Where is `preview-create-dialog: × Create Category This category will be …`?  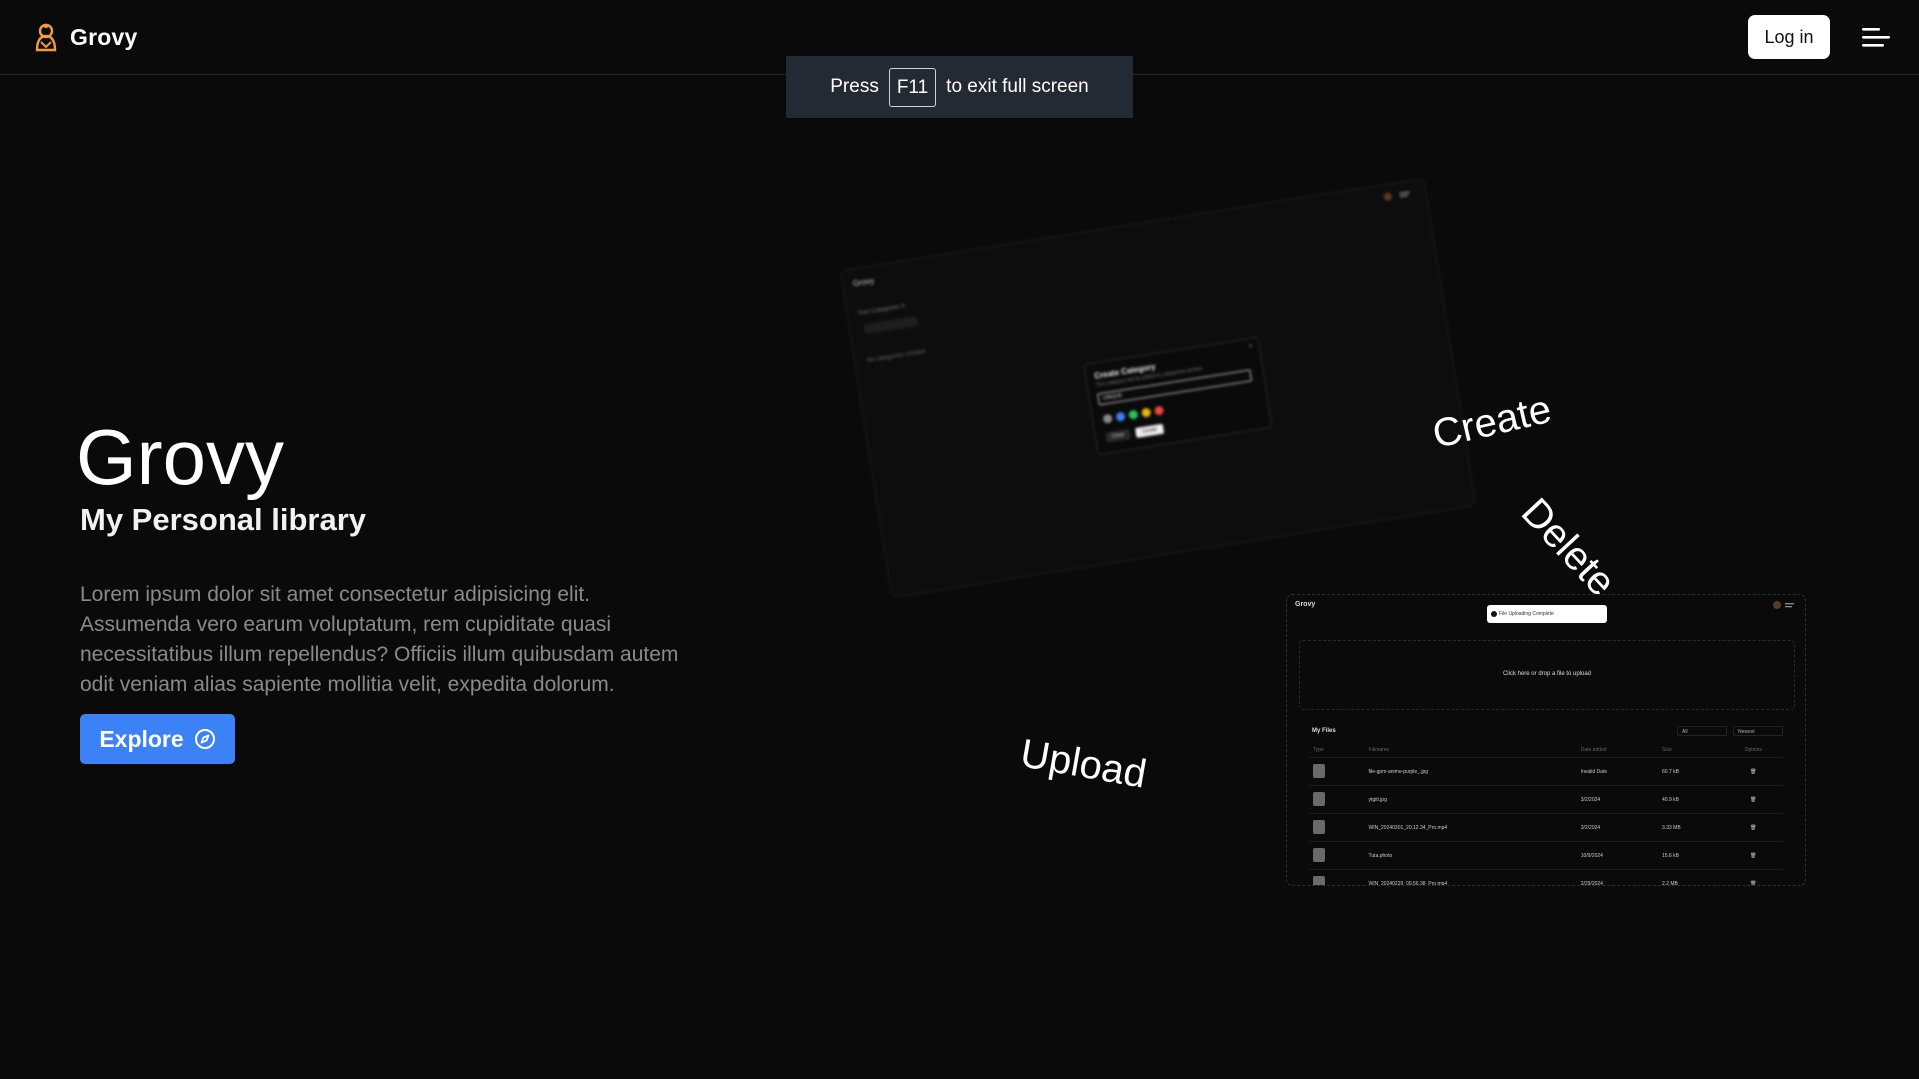
preview-create-dialog: × Create Category This category will be … is located at coordinates (1178, 396).